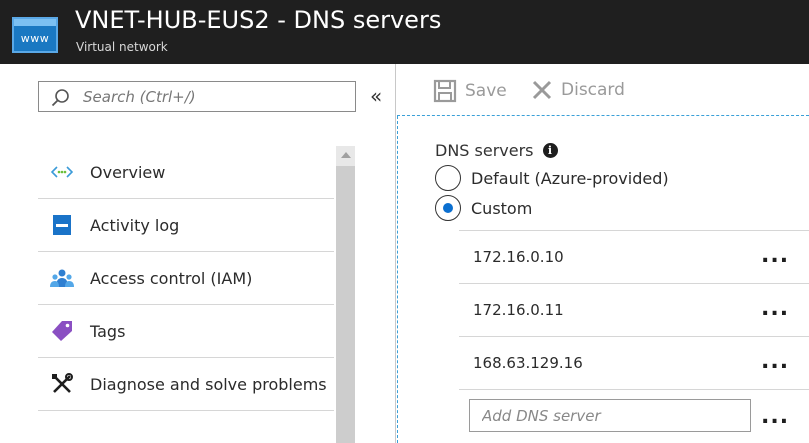 The image size is (809, 443). I want to click on close-icon, so click(542, 90).